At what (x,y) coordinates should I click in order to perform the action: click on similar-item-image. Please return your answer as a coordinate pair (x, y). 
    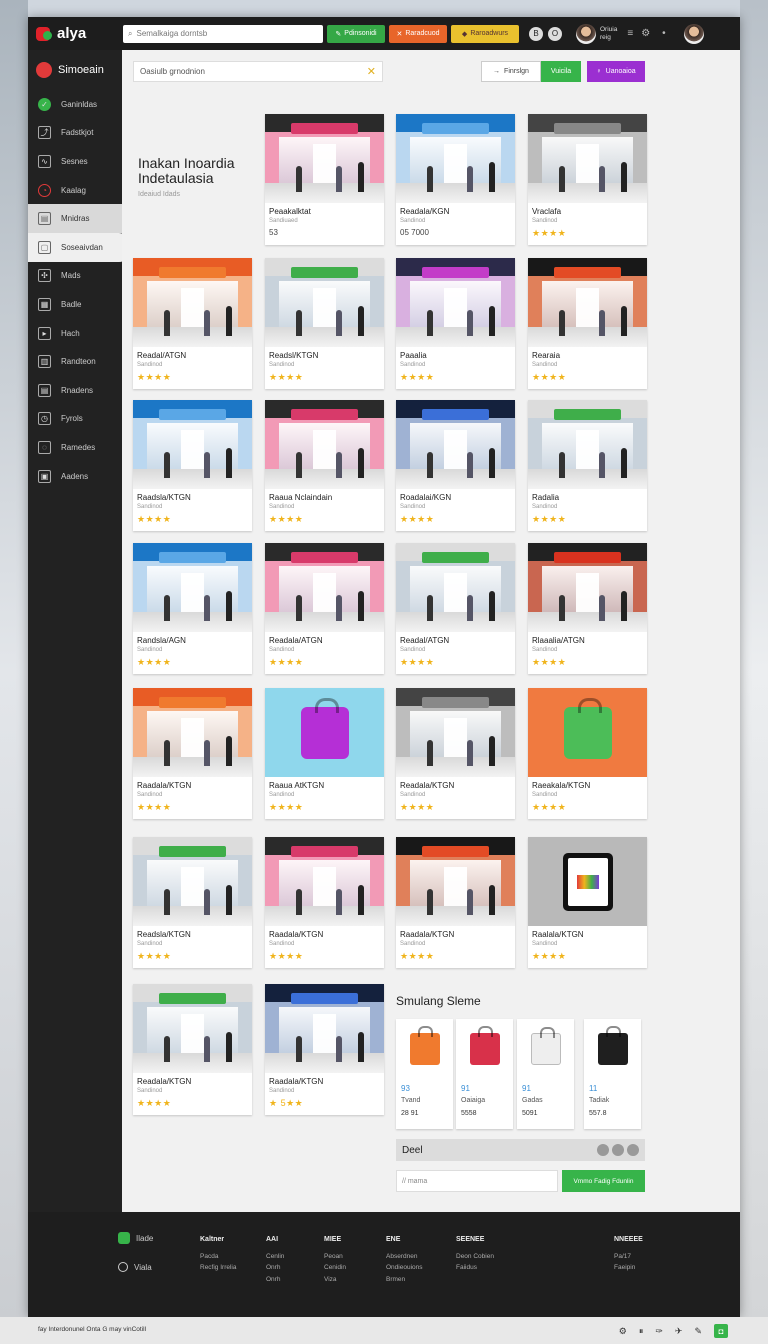
    Looking at the image, I should click on (484, 1049).